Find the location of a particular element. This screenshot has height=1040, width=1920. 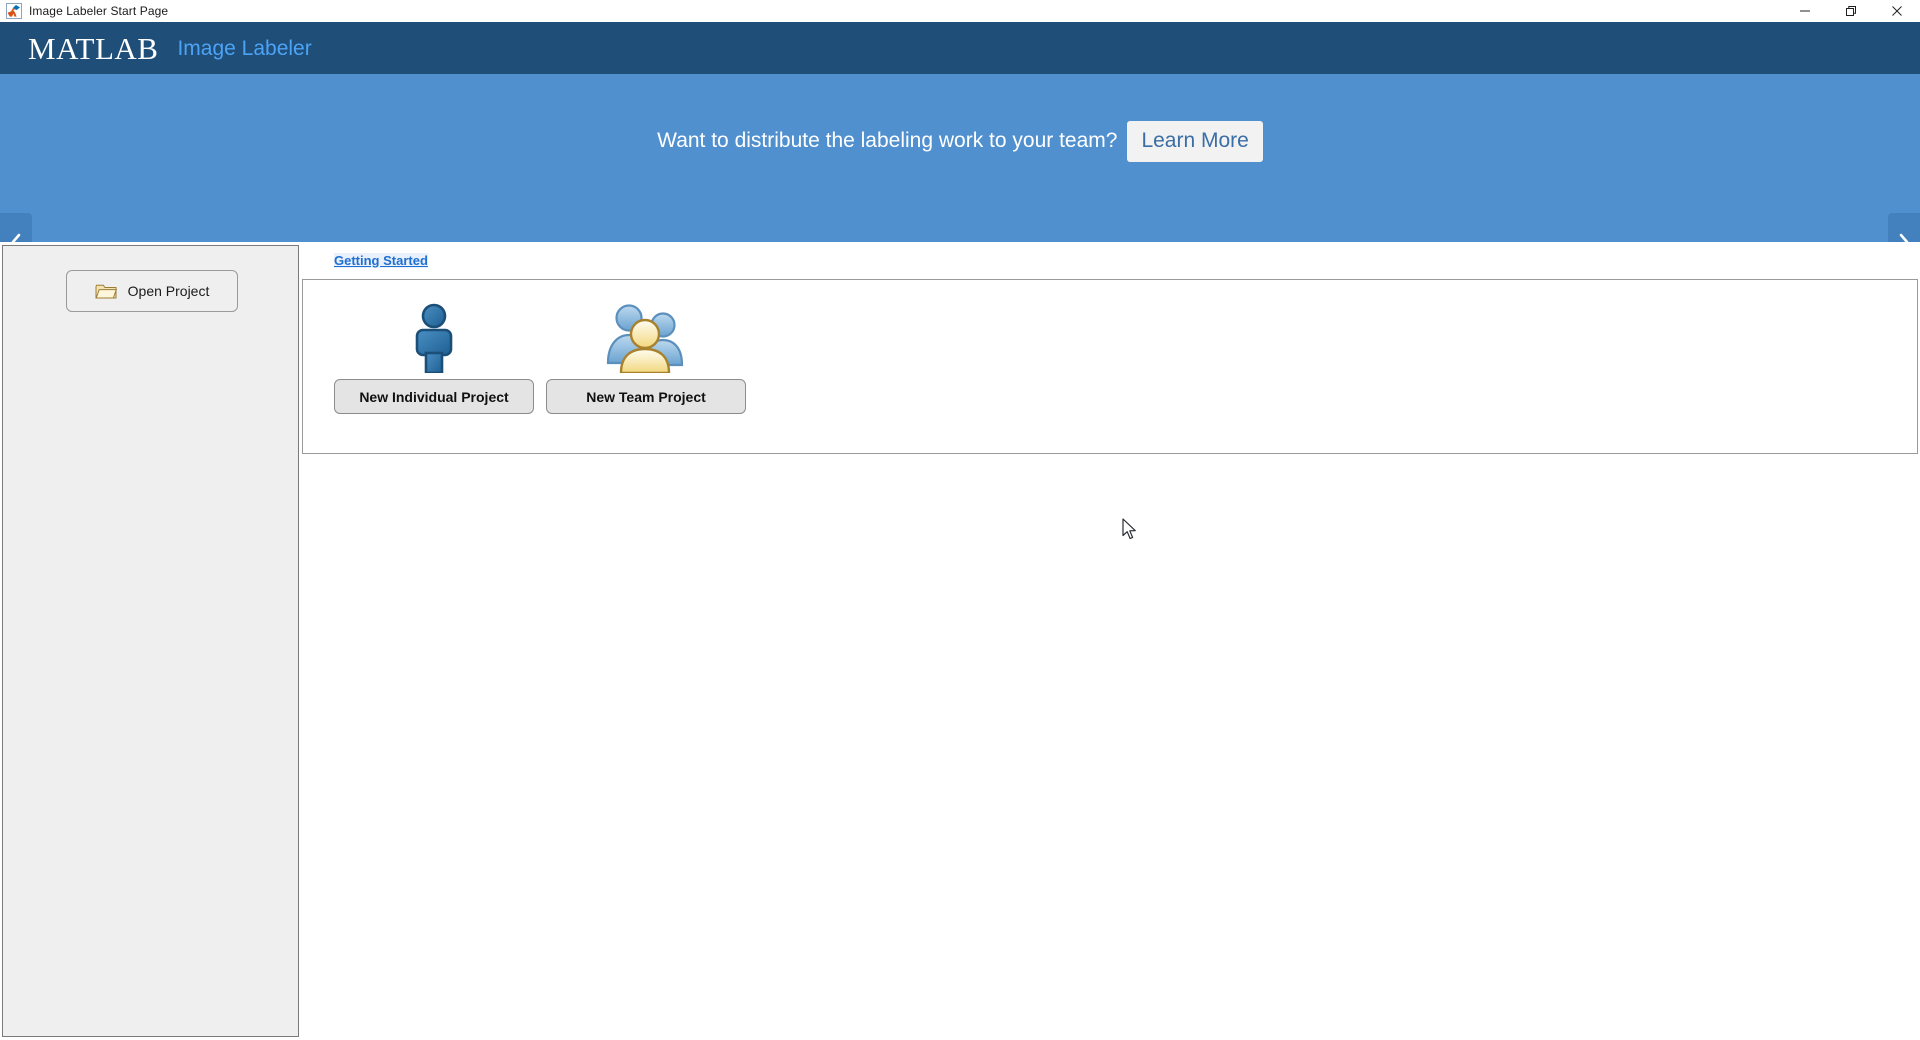

window-titlebar: Image Labeler Start Page is located at coordinates (960, 11).